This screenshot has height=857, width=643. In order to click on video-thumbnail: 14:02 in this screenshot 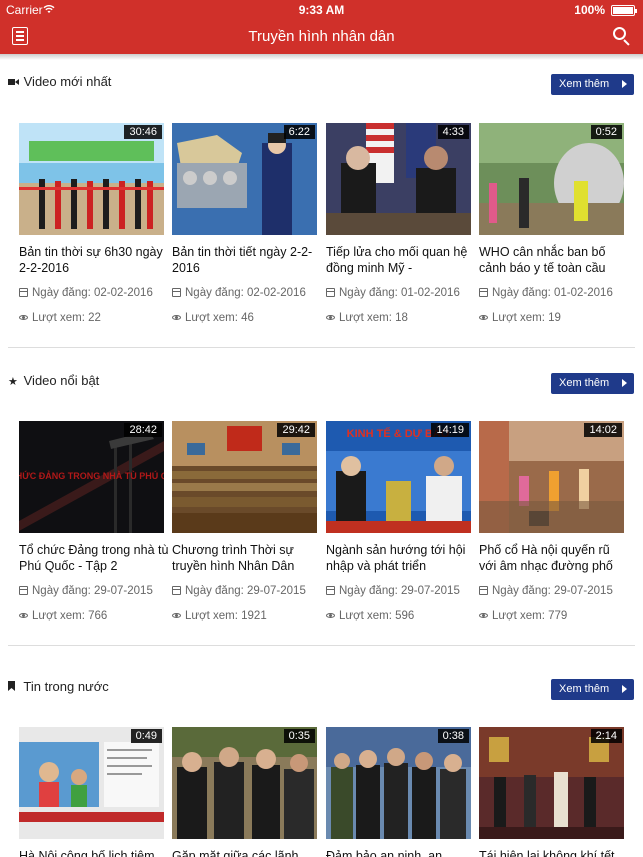, I will do `click(551, 477)`.